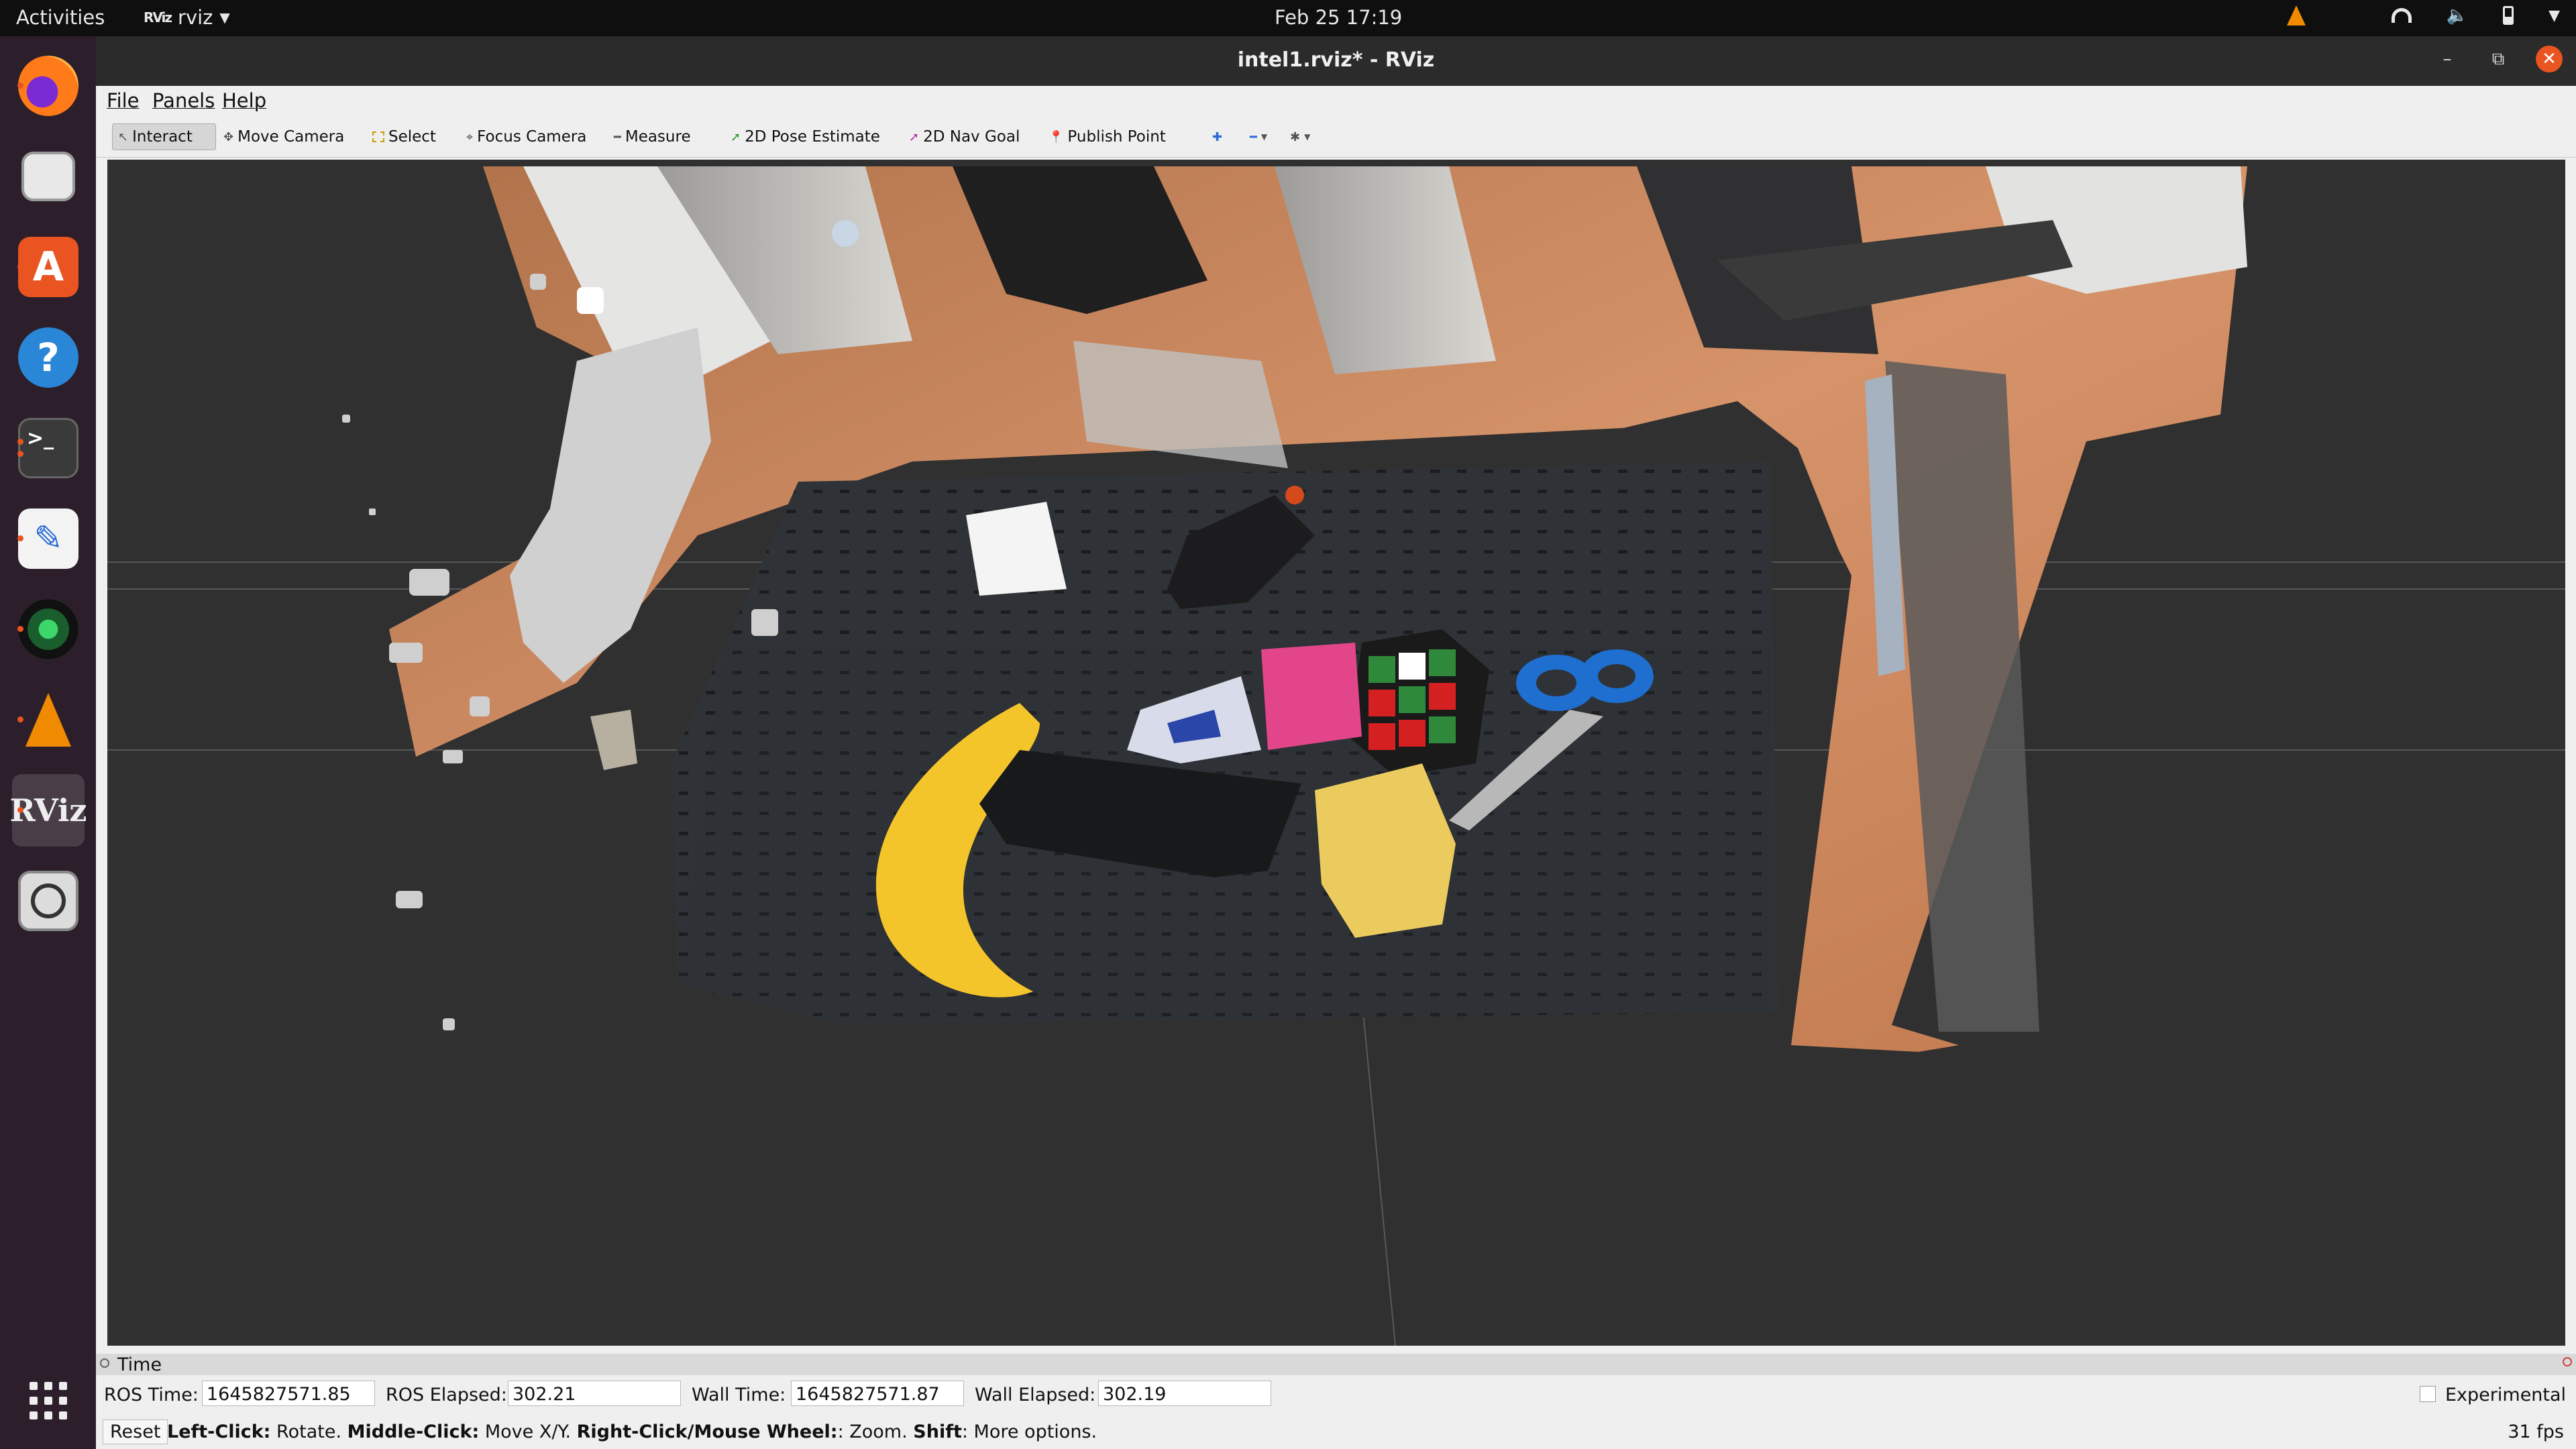  I want to click on ros-elapsed-label: ROS Elapsed:, so click(446, 1395).